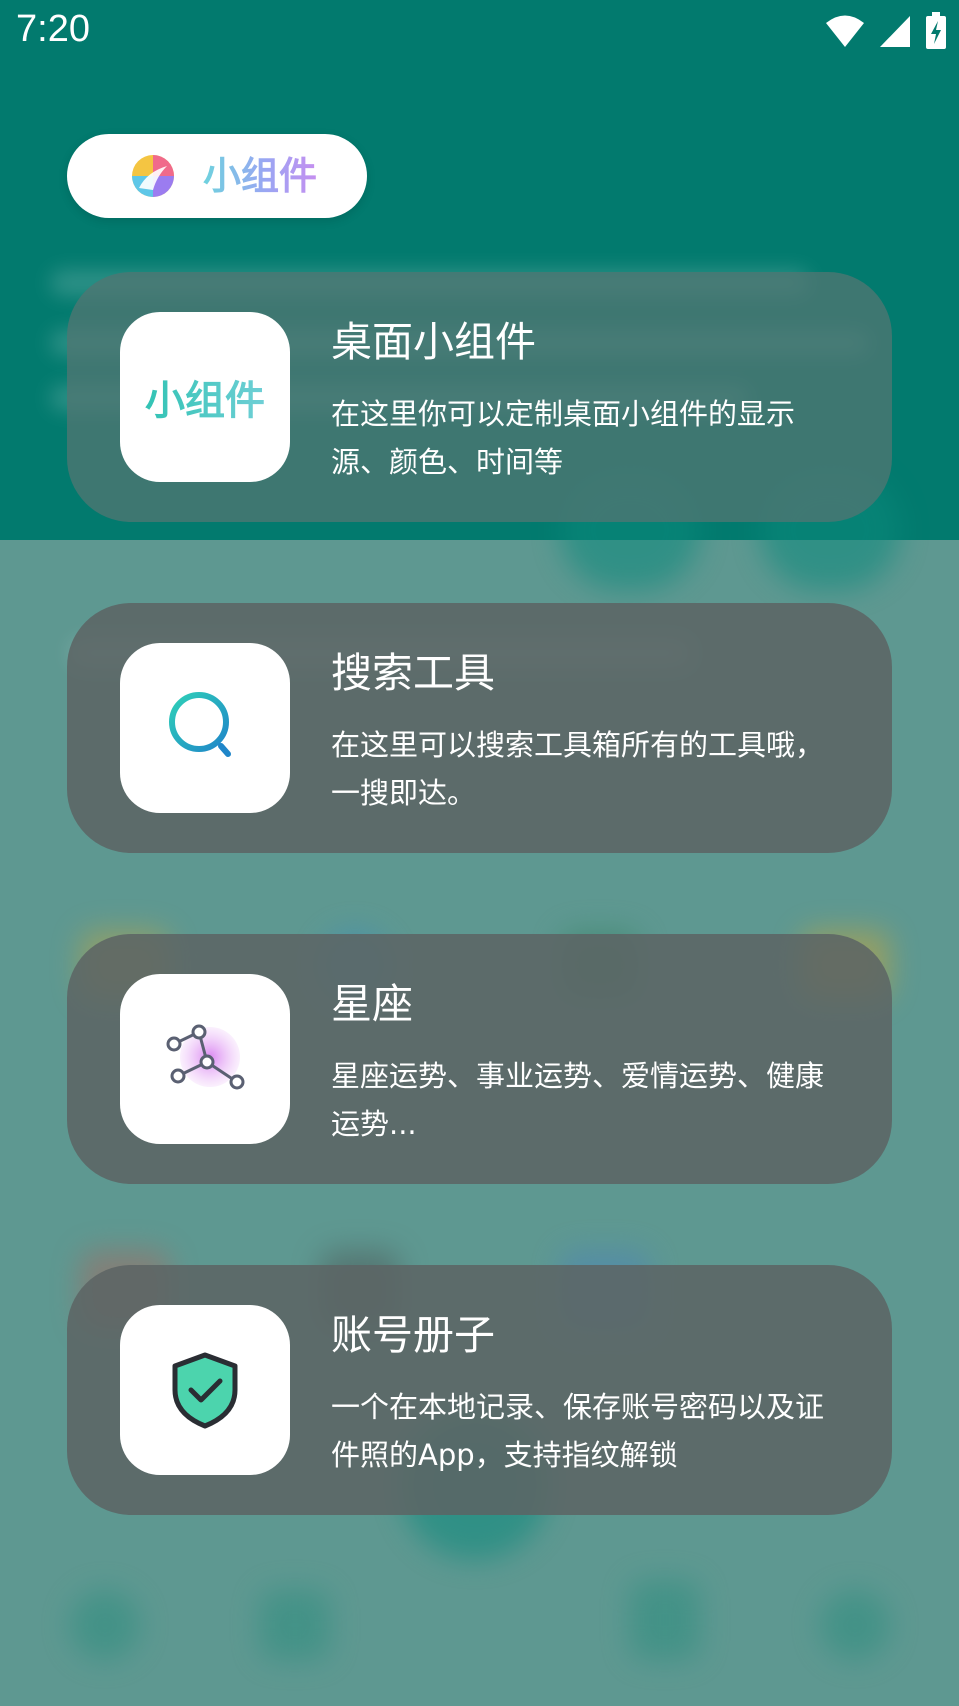 The image size is (959, 1706). What do you see at coordinates (578, 1431) in the screenshot?
I see `card-description: 一个在本地记录、保存账号密码以及证件照的App，支持指纹解锁` at bounding box center [578, 1431].